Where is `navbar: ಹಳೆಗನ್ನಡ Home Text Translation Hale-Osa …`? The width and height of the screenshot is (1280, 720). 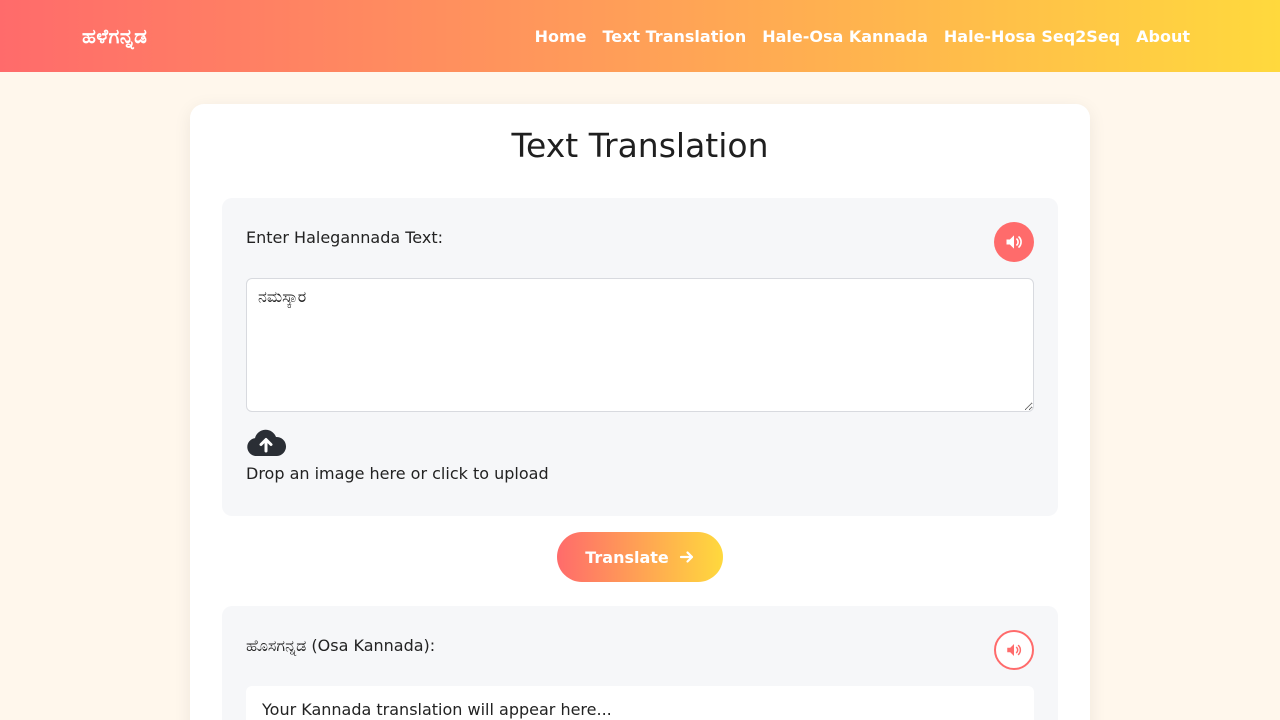
navbar: ಹಳೆಗನ್ನಡ Home Text Translation Hale-Osa … is located at coordinates (640, 36).